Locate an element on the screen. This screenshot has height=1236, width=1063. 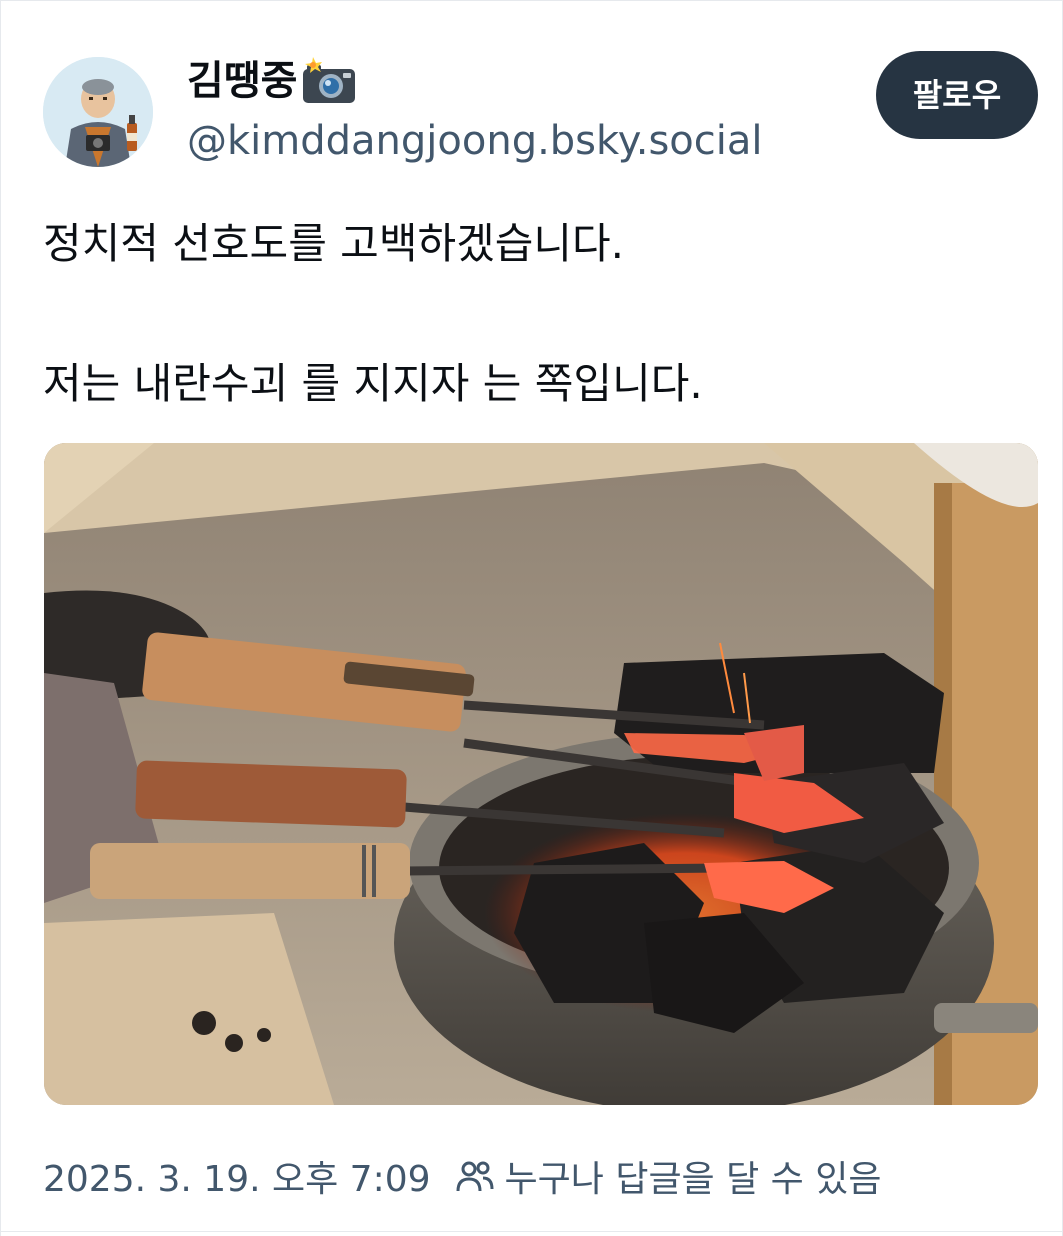
divider is located at coordinates (532, 1231).